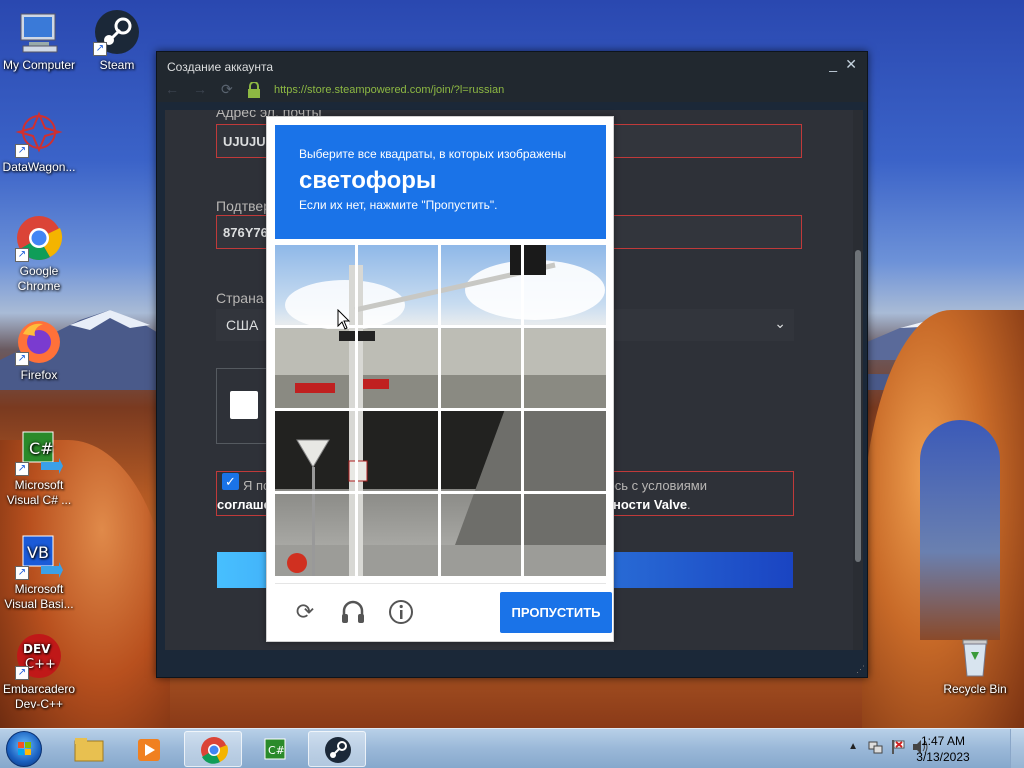 The image size is (1024, 768). Describe the element at coordinates (401, 612) in the screenshot. I see `info-icon` at that location.